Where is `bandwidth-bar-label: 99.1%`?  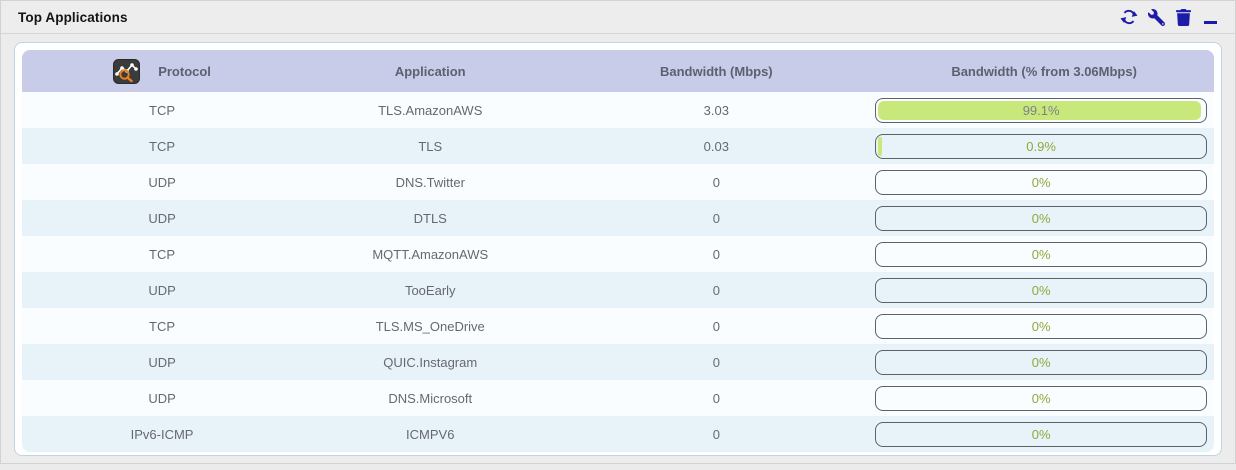 bandwidth-bar-label: 99.1% is located at coordinates (1041, 110).